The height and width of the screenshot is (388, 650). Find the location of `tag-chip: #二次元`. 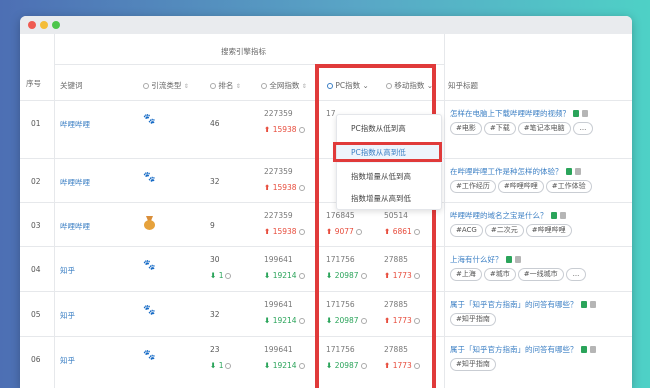

tag-chip: #二次元 is located at coordinates (504, 230).